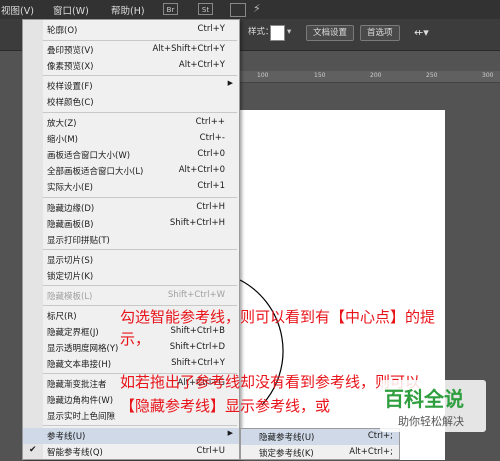 This screenshot has width=500, height=461. I want to click on annotation-line-2: 示，, so click(135, 339).